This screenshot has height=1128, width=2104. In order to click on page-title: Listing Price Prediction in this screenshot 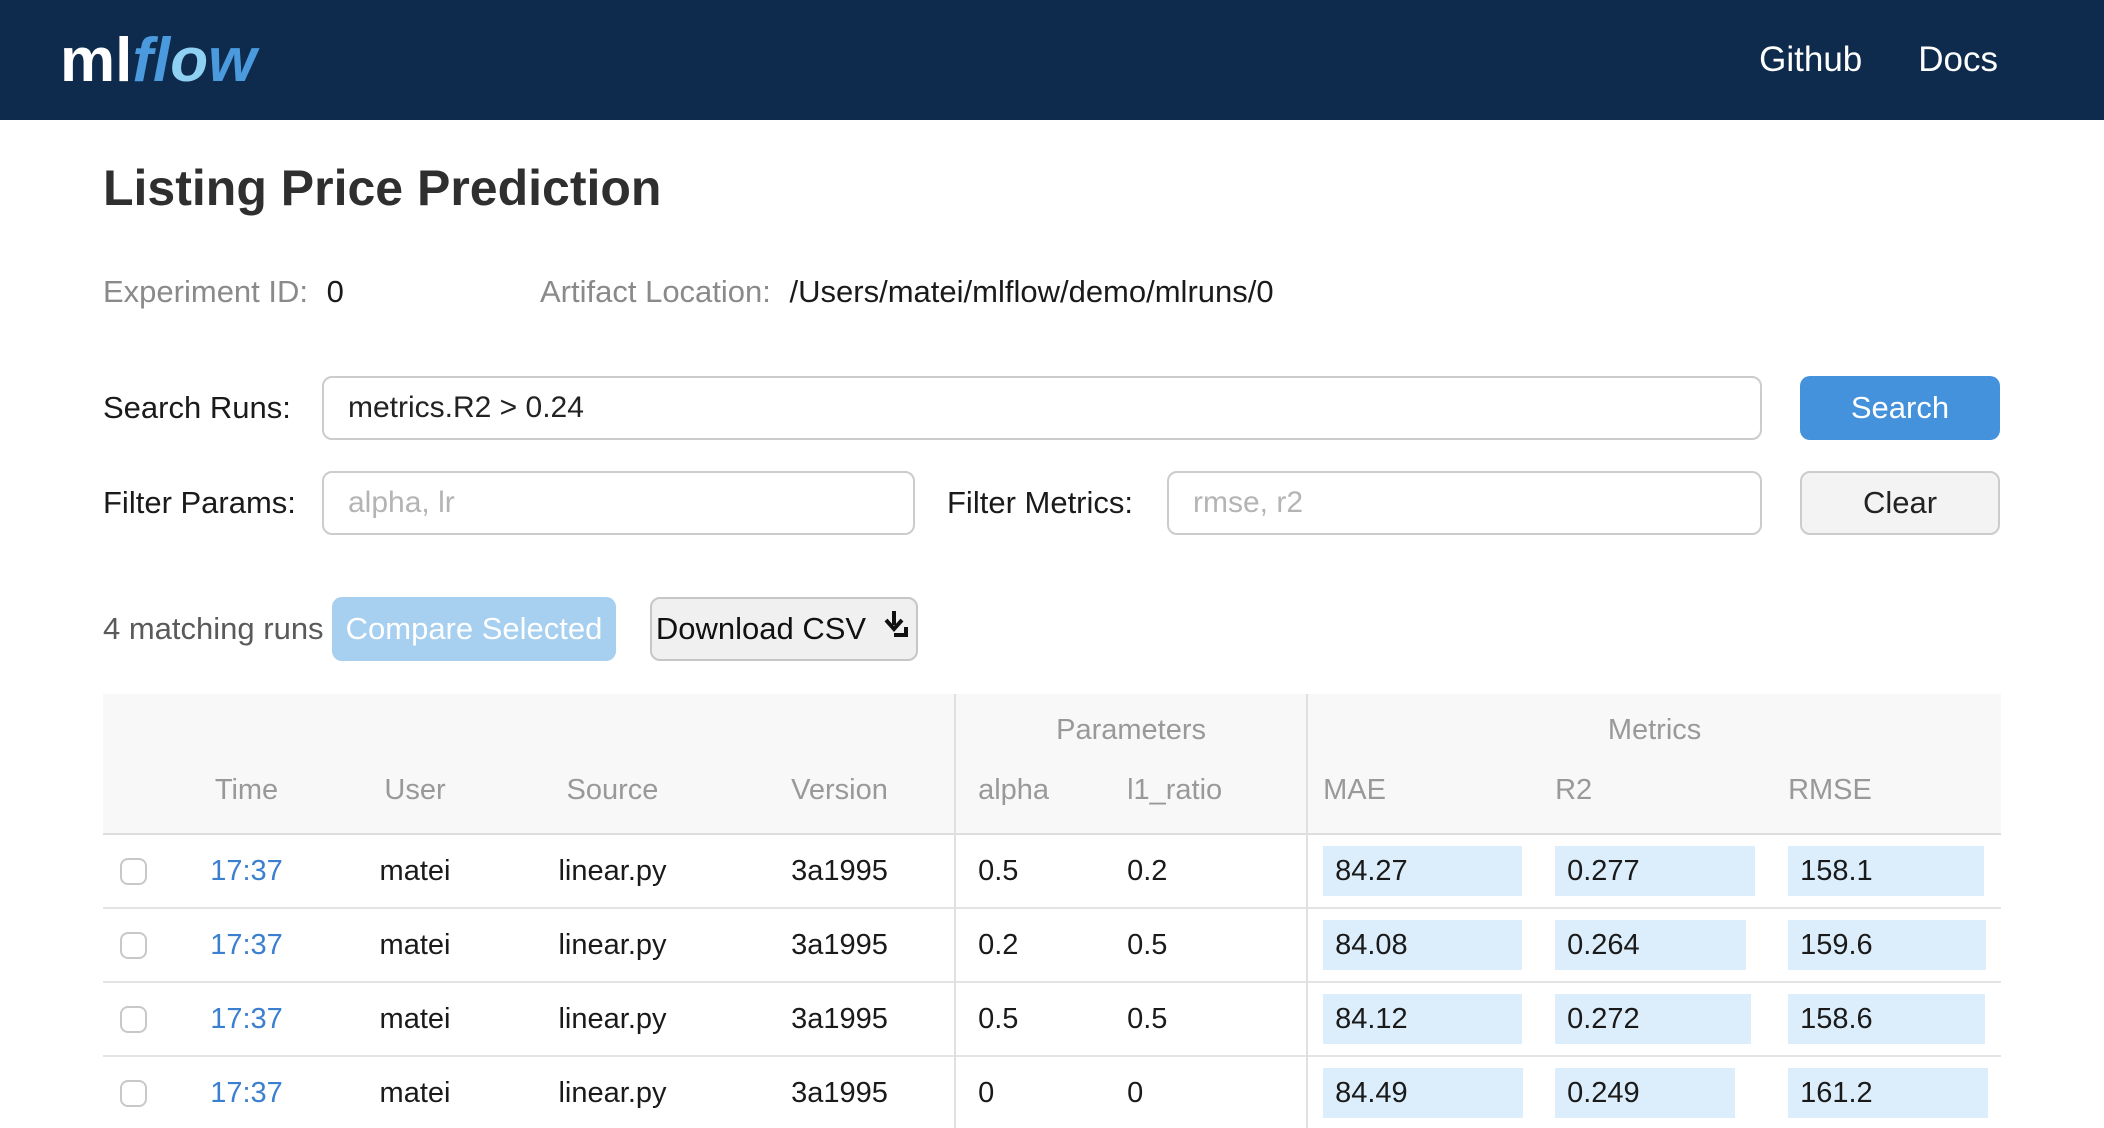, I will do `click(382, 188)`.